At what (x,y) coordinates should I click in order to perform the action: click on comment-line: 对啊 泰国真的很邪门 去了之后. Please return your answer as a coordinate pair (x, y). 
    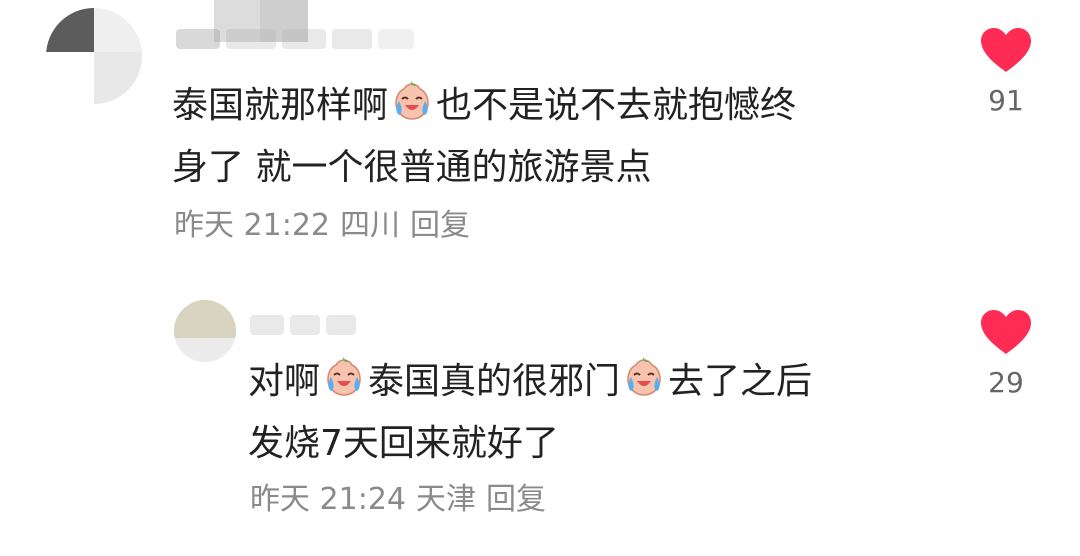
    Looking at the image, I should click on (598, 385).